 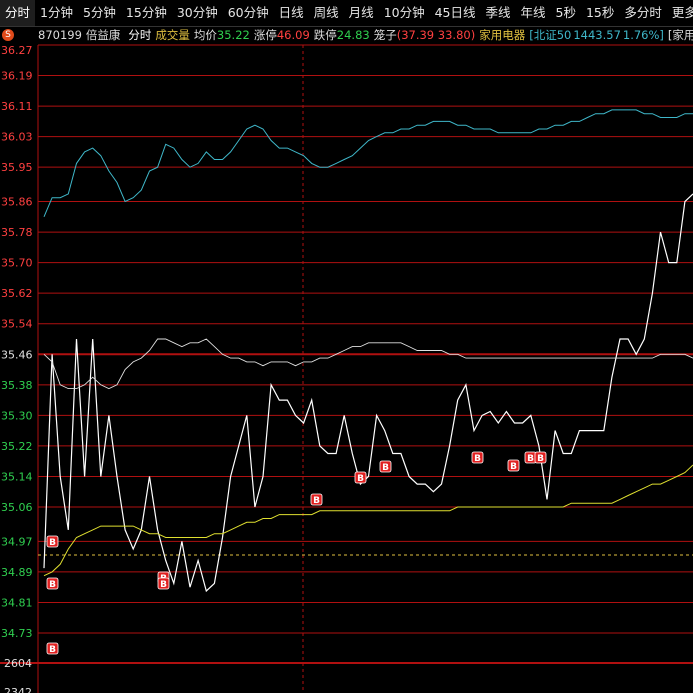 What do you see at coordinates (17, 202) in the screenshot?
I see `price-axis-label: 35.86` at bounding box center [17, 202].